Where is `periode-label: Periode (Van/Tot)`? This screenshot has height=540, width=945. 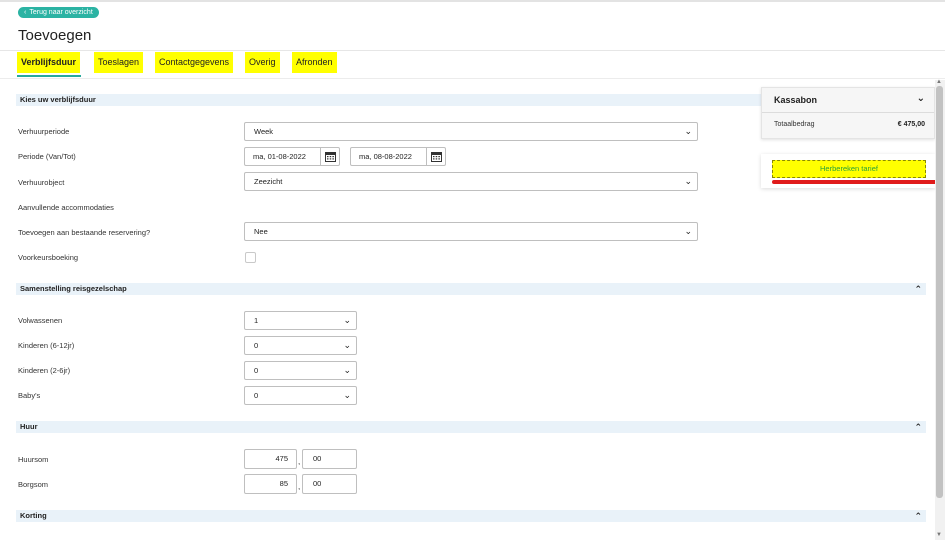 periode-label: Periode (Van/Tot) is located at coordinates (47, 156).